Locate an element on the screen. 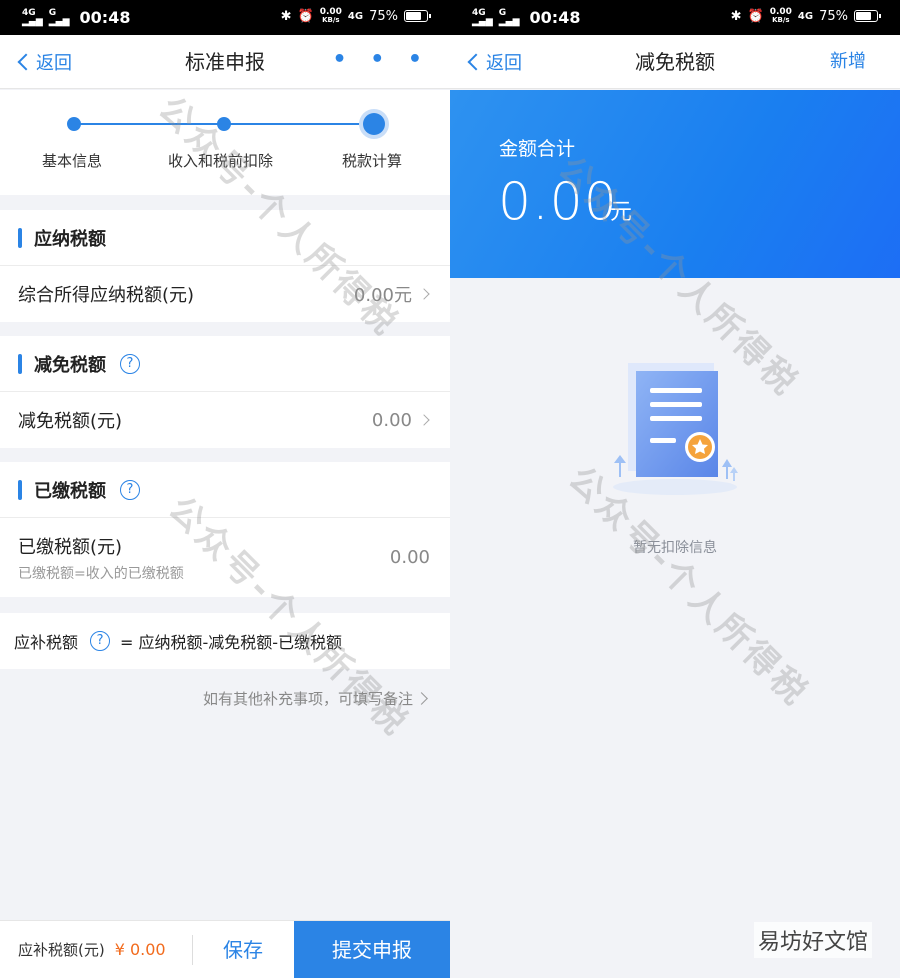 This screenshot has width=900, height=978. step-label-basic-info: 基本信息 is located at coordinates (72, 161).